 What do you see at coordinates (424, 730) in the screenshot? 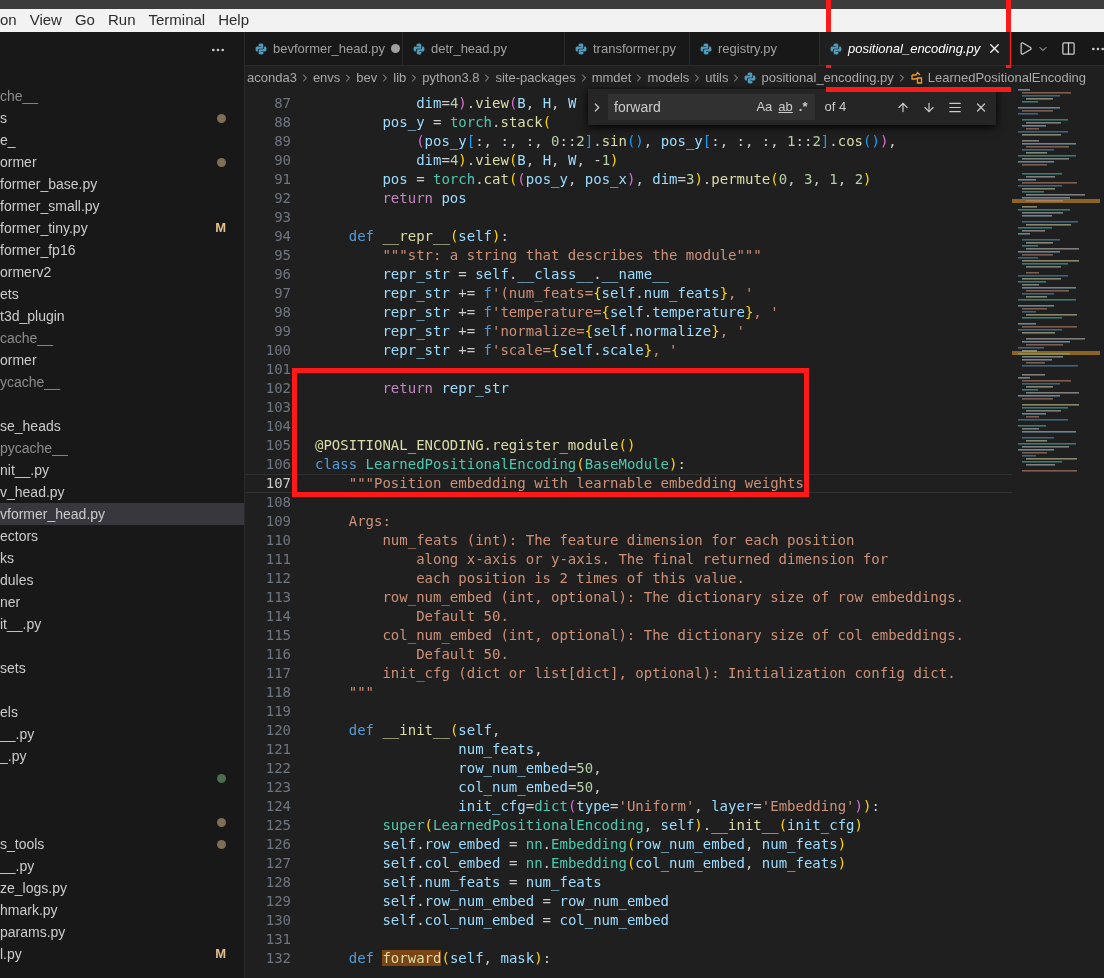
I see `code-line: def __init__(self,` at bounding box center [424, 730].